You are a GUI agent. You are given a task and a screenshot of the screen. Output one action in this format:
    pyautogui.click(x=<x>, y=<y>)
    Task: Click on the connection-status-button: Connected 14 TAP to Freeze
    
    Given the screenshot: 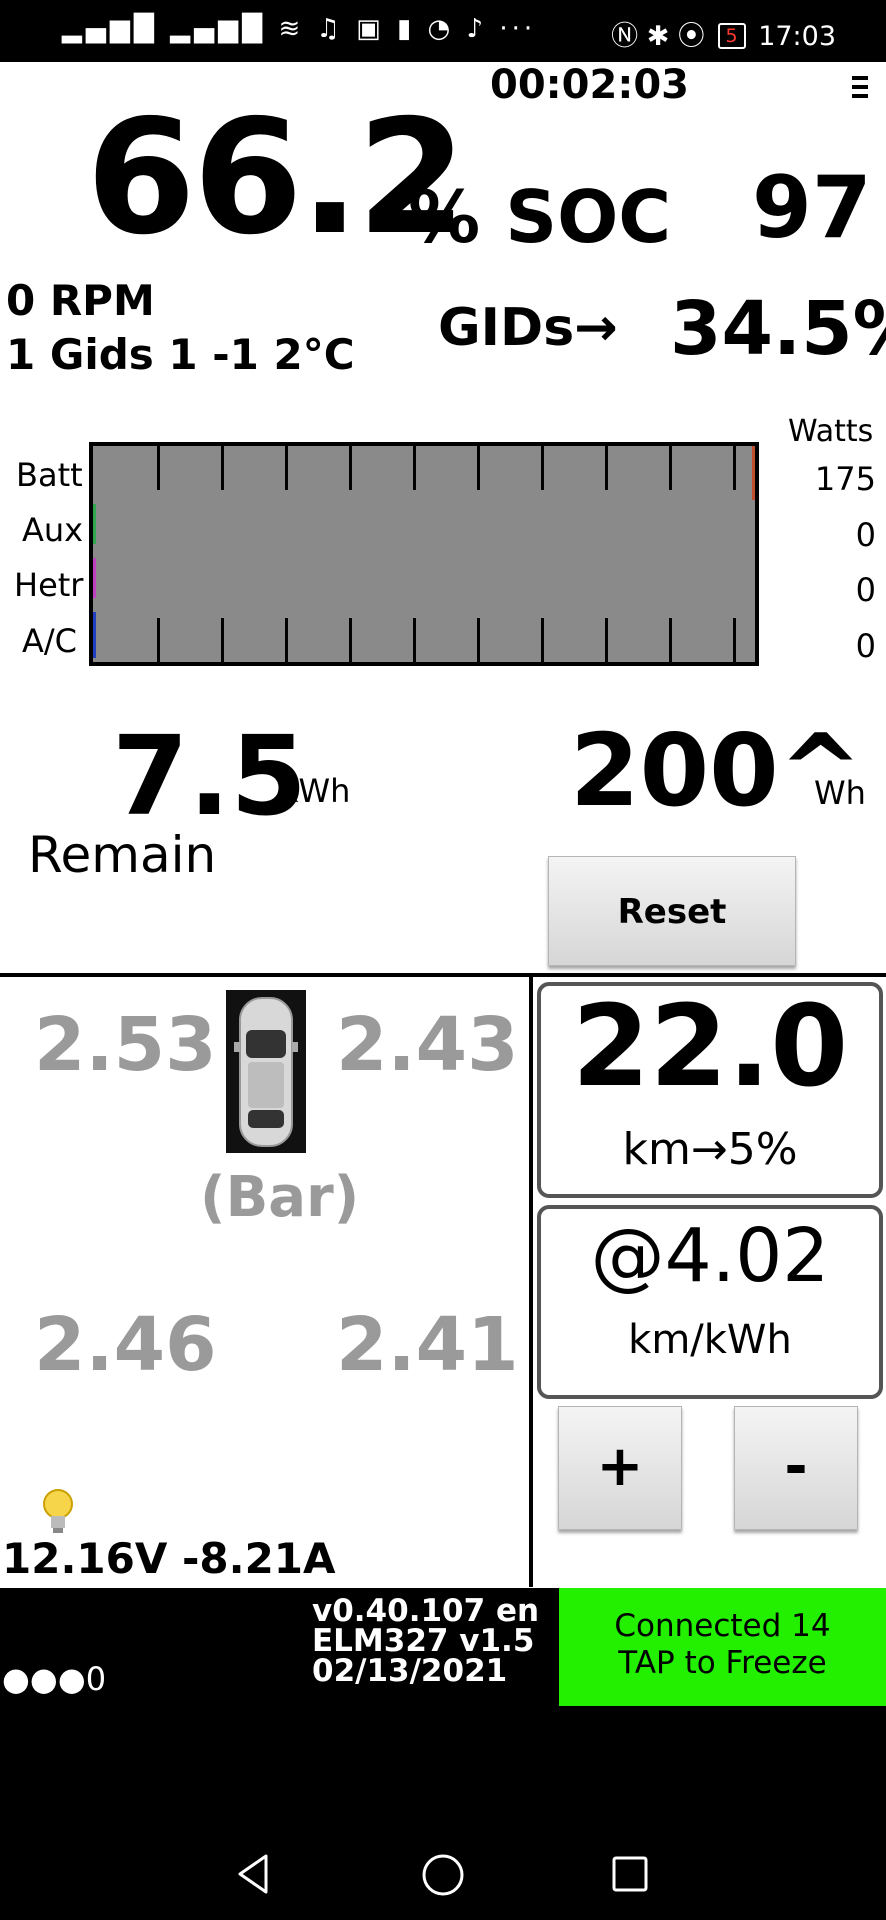 What is the action you would take?
    pyautogui.click(x=722, y=1647)
    